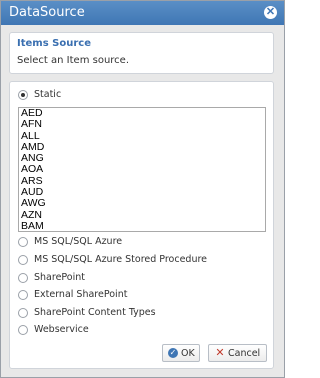 This screenshot has width=320, height=378. What do you see at coordinates (142, 113) in the screenshot?
I see `list-item: AED` at bounding box center [142, 113].